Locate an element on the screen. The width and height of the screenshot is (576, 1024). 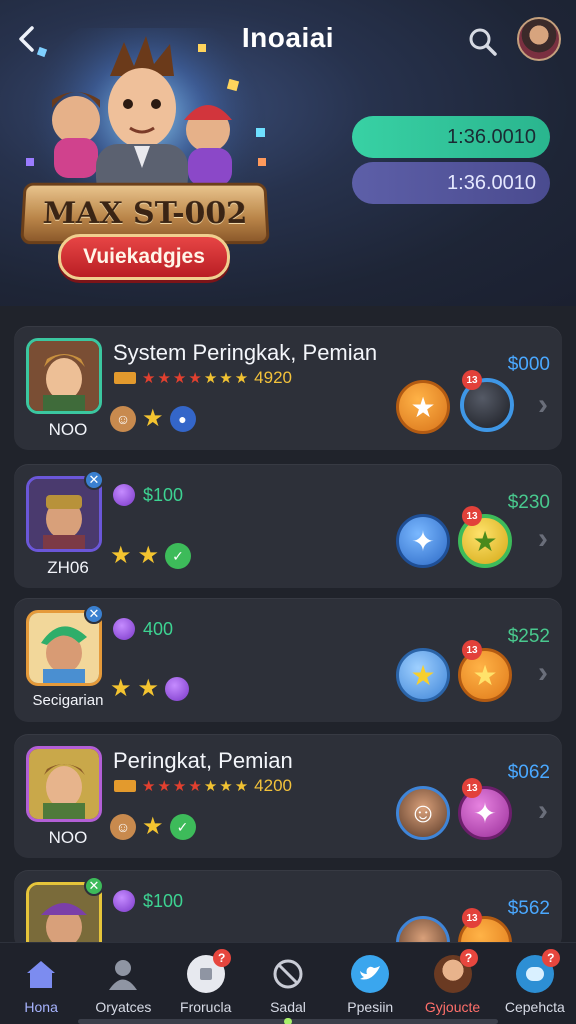
nav-label: Oryatces is located at coordinates (123, 1007).